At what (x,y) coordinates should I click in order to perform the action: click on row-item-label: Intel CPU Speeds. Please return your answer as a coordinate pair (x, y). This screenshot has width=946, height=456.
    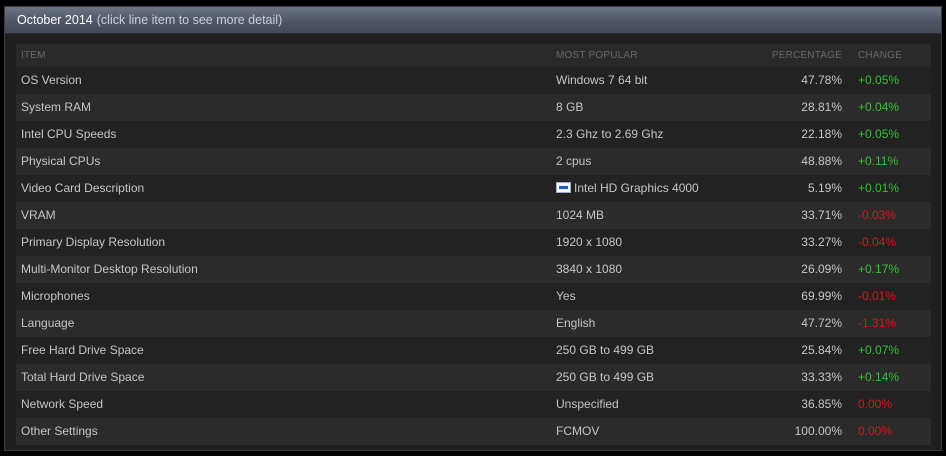
    Looking at the image, I should click on (69, 134).